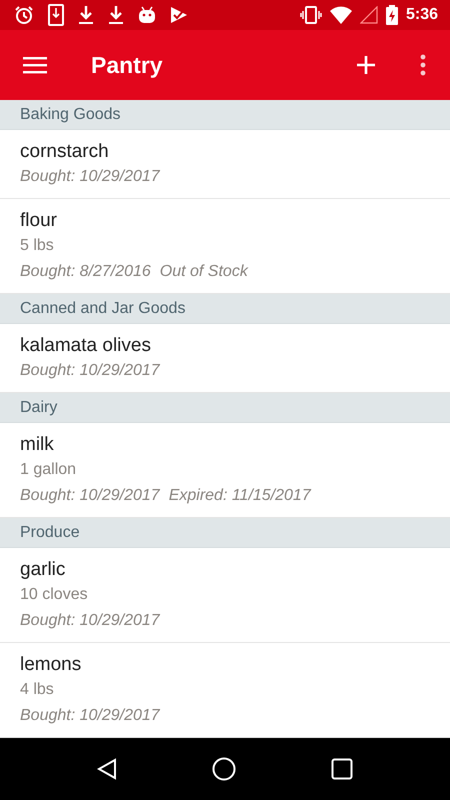  What do you see at coordinates (54, 595) in the screenshot?
I see `item-quantity: 10 cloves` at bounding box center [54, 595].